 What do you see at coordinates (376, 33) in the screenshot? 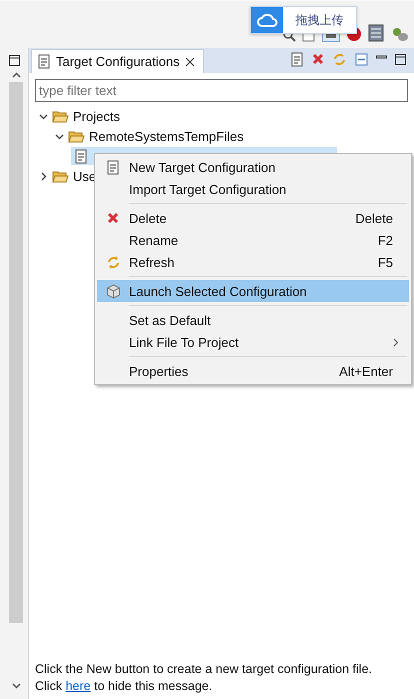
I see `server-icon` at bounding box center [376, 33].